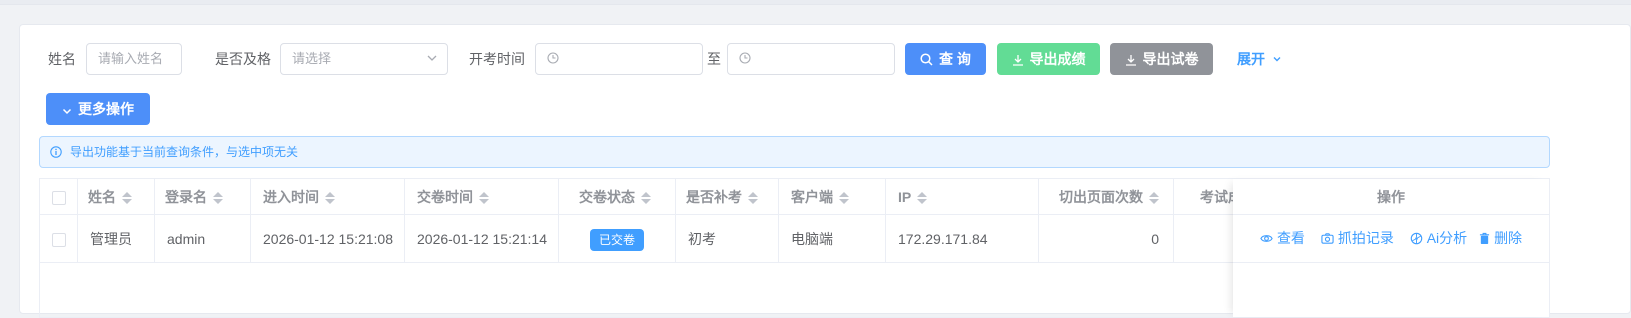  What do you see at coordinates (1106, 239) in the screenshot?
I see `table-cell: 0` at bounding box center [1106, 239].